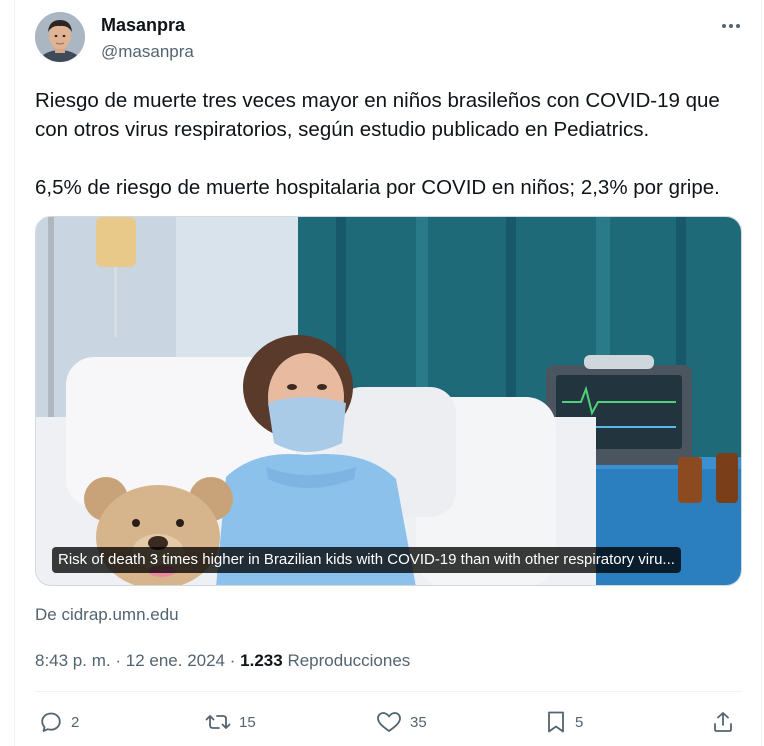 Image resolution: width=764 pixels, height=746 pixels. I want to click on like-button: 35, so click(401, 722).